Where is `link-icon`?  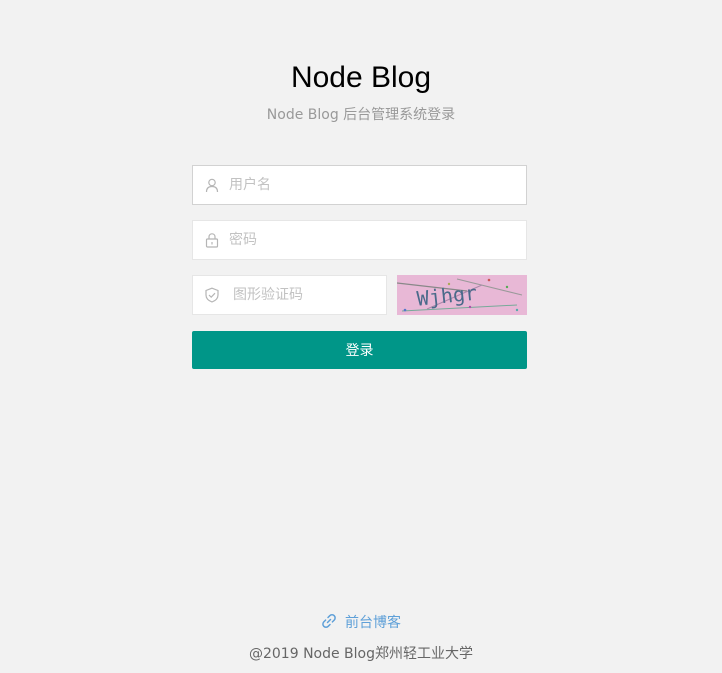
link-icon is located at coordinates (329, 621).